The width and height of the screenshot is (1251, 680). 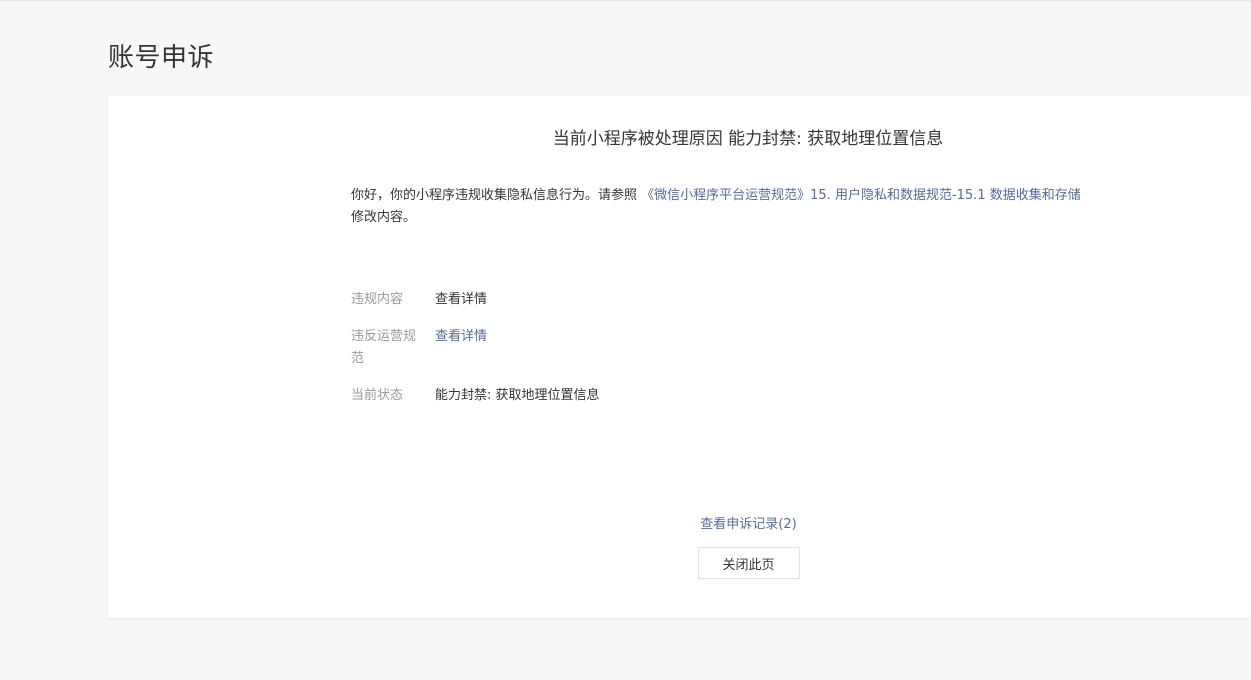 I want to click on notice-text-before: 你好，你的小程序违规收集隐私信息行为。请参照, so click(x=496, y=195).